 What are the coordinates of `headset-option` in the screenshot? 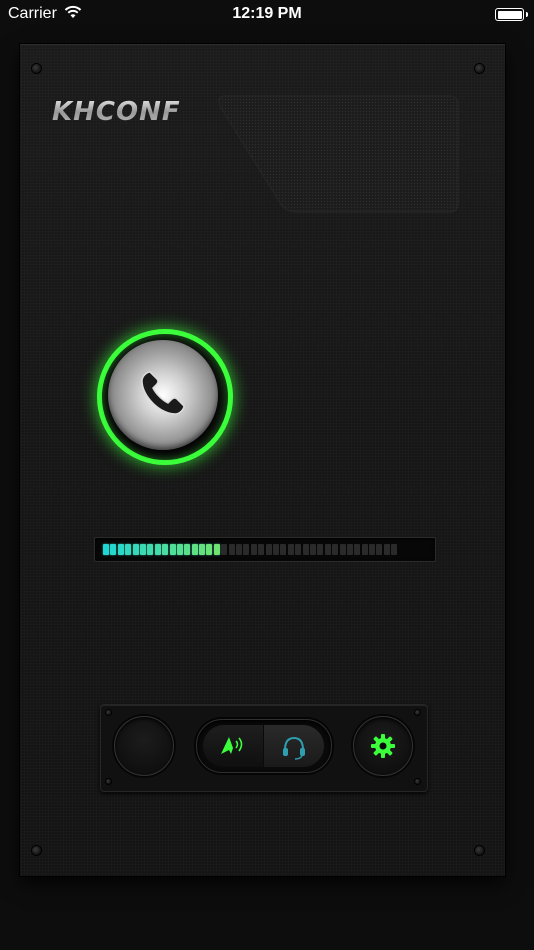 It's located at (294, 746).